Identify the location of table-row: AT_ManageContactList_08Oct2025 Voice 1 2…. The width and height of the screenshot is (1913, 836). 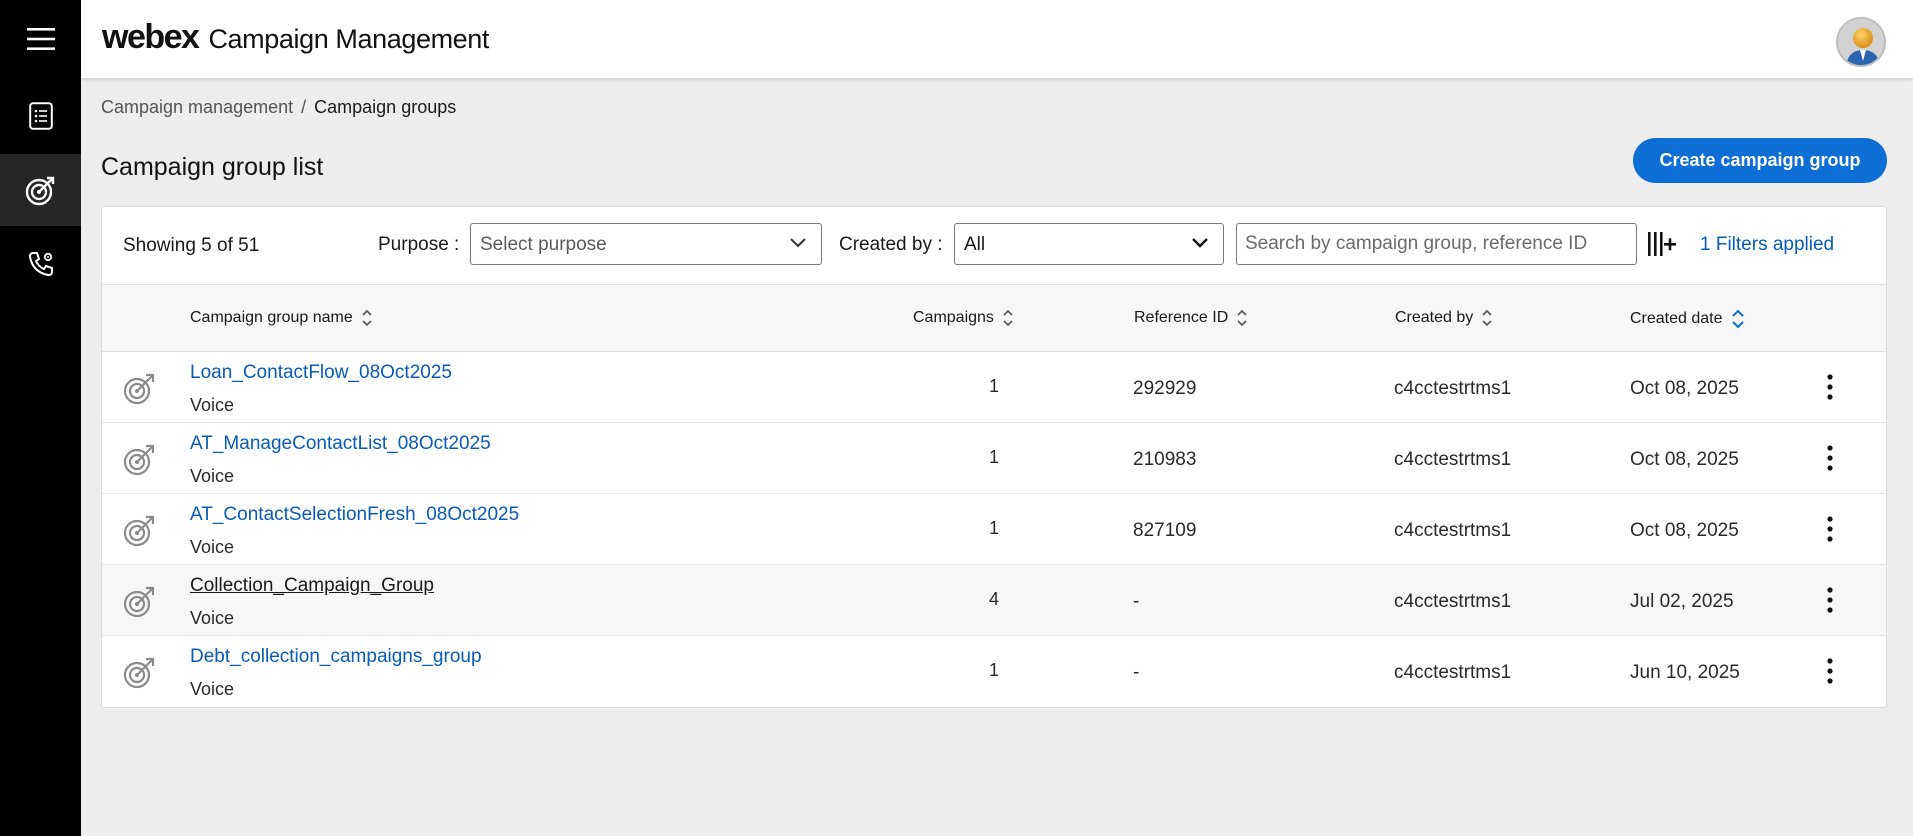
(994, 458).